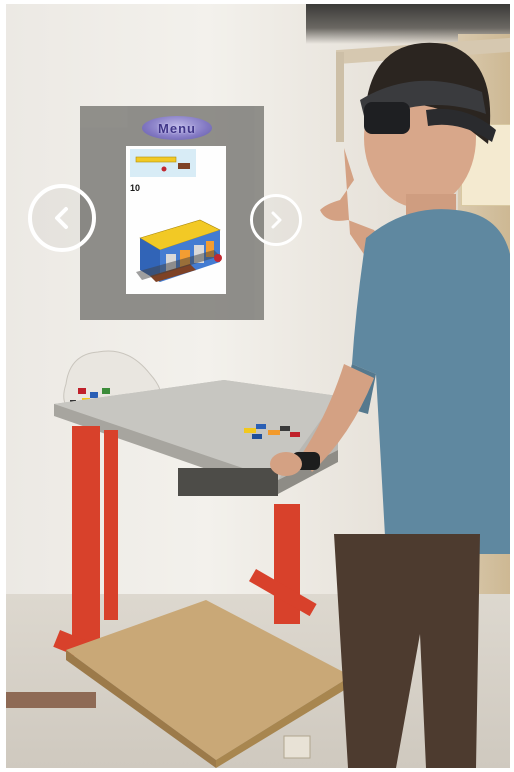 Image resolution: width=514 pixels, height=772 pixels. What do you see at coordinates (135, 188) in the screenshot?
I see `step-number: 10` at bounding box center [135, 188].